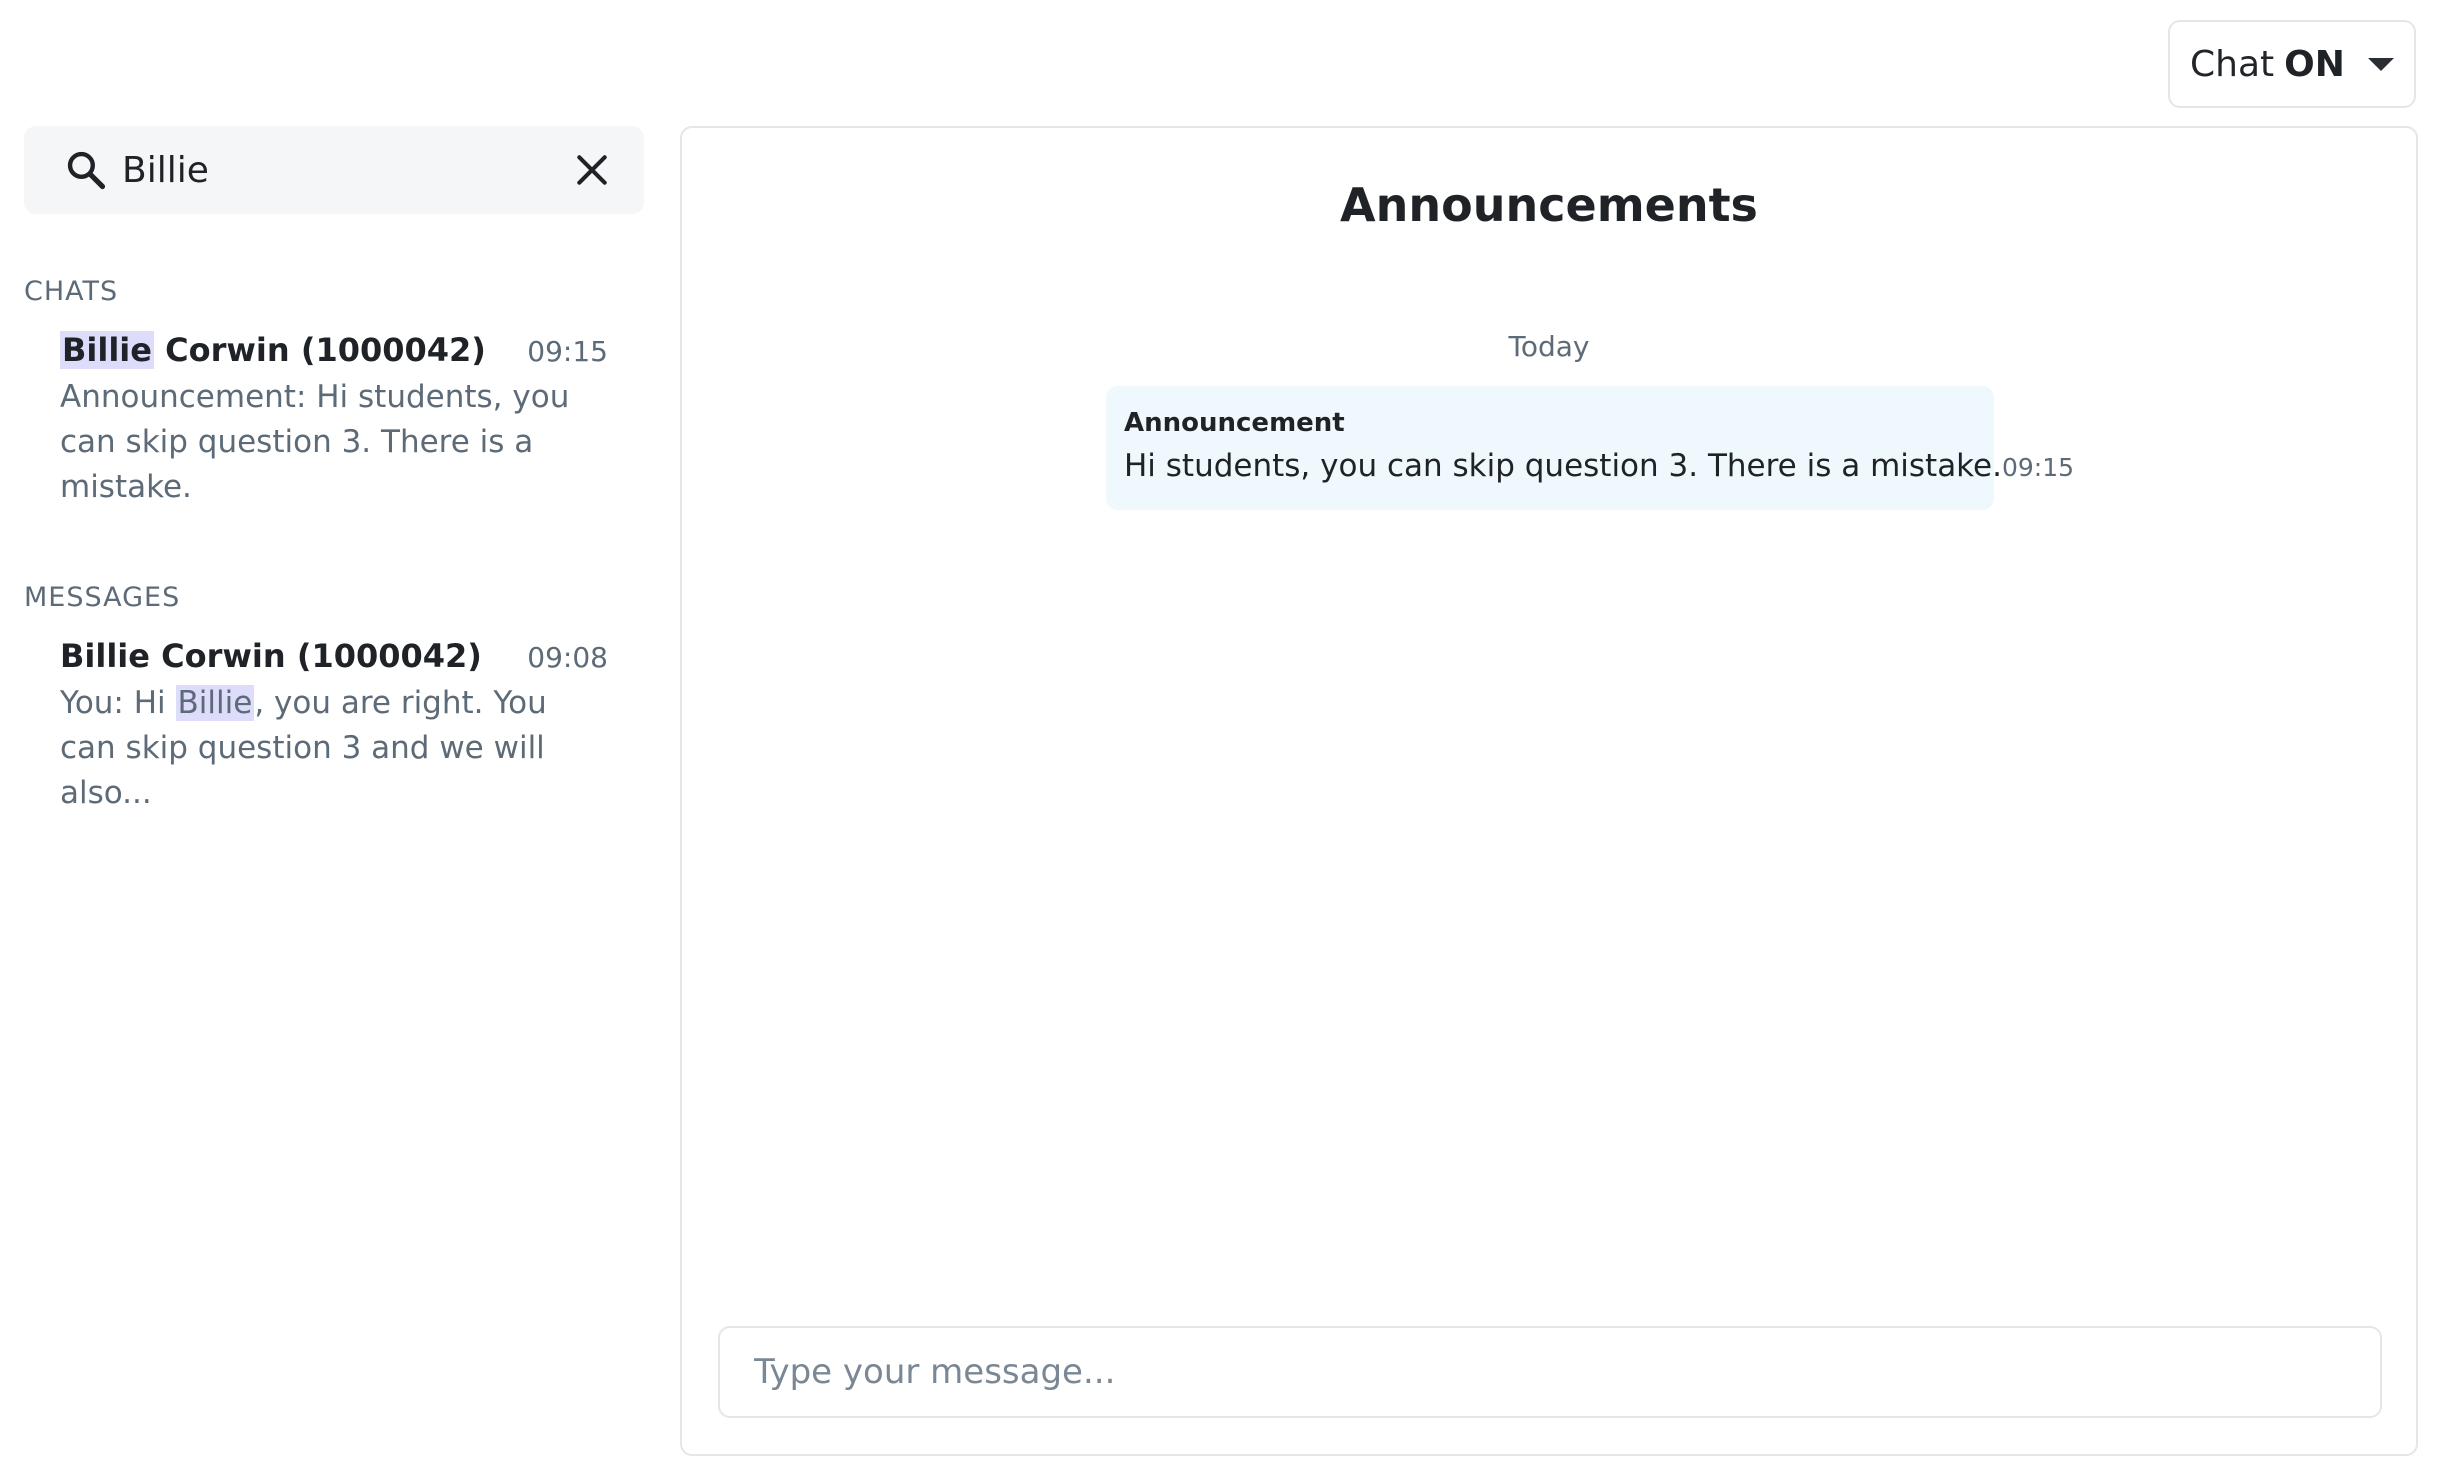 This screenshot has width=2446, height=1480. I want to click on close-icon, so click(592, 170).